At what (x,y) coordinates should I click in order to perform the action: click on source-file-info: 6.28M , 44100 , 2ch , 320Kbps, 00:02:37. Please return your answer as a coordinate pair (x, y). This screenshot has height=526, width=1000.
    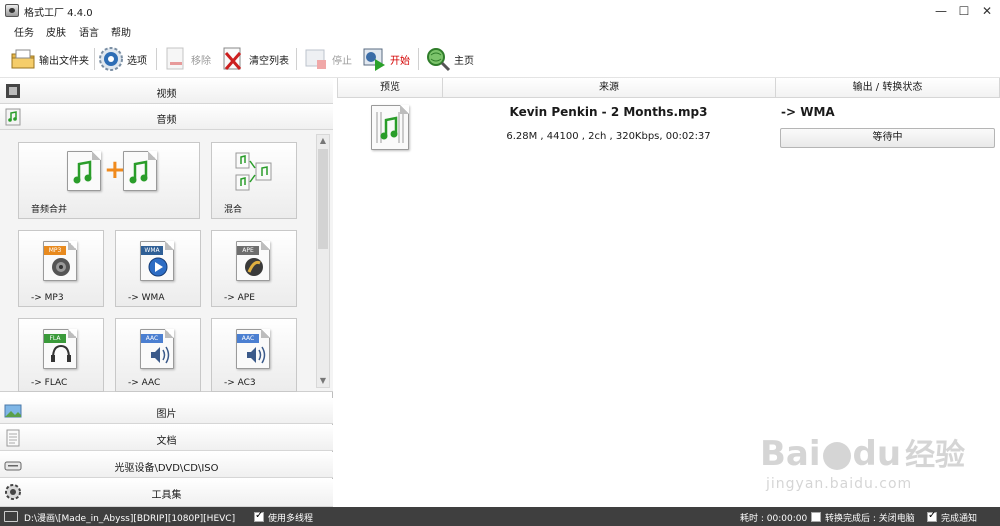
    Looking at the image, I should click on (608, 136).